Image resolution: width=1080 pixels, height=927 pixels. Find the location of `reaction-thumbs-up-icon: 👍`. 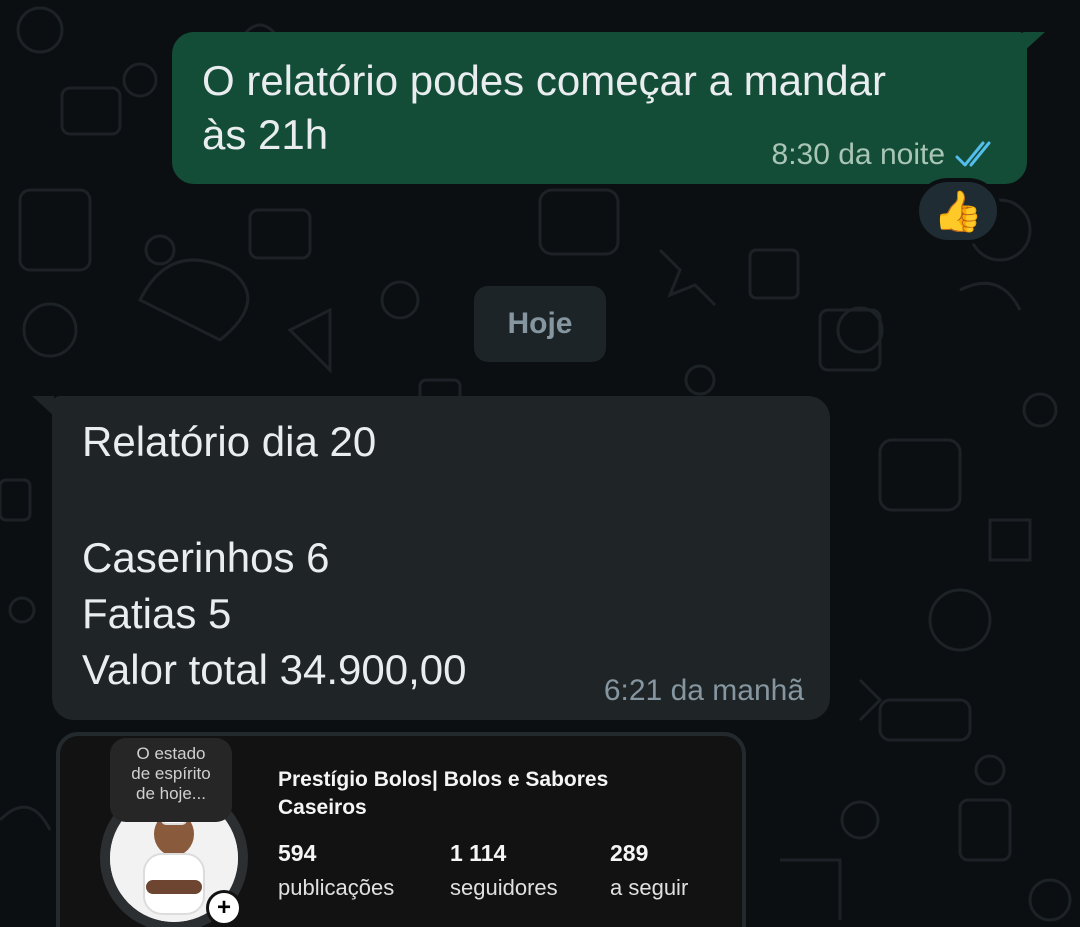

reaction-thumbs-up-icon: 👍 is located at coordinates (958, 211).